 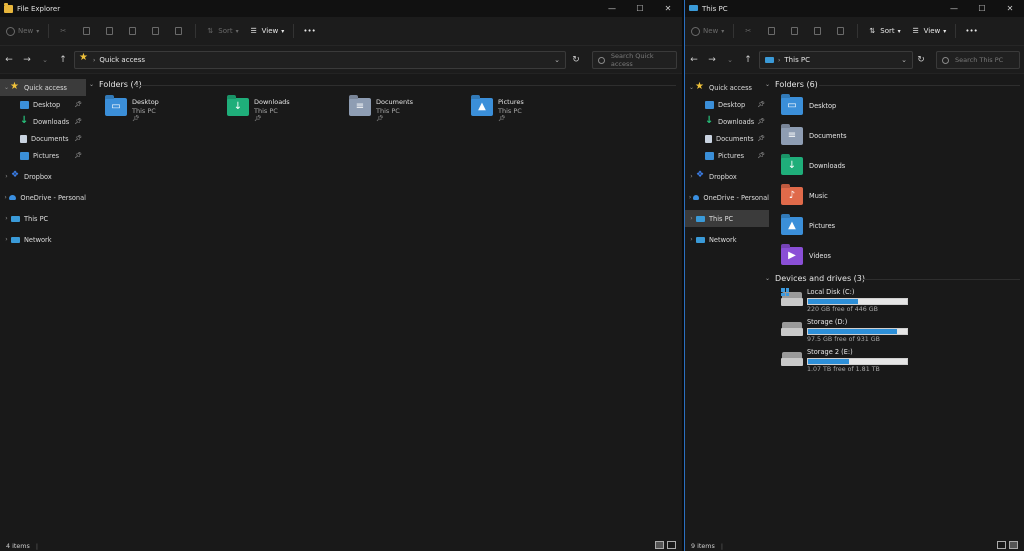 I want to click on folder-item-videos: ▶ Videos, so click(x=806, y=256).